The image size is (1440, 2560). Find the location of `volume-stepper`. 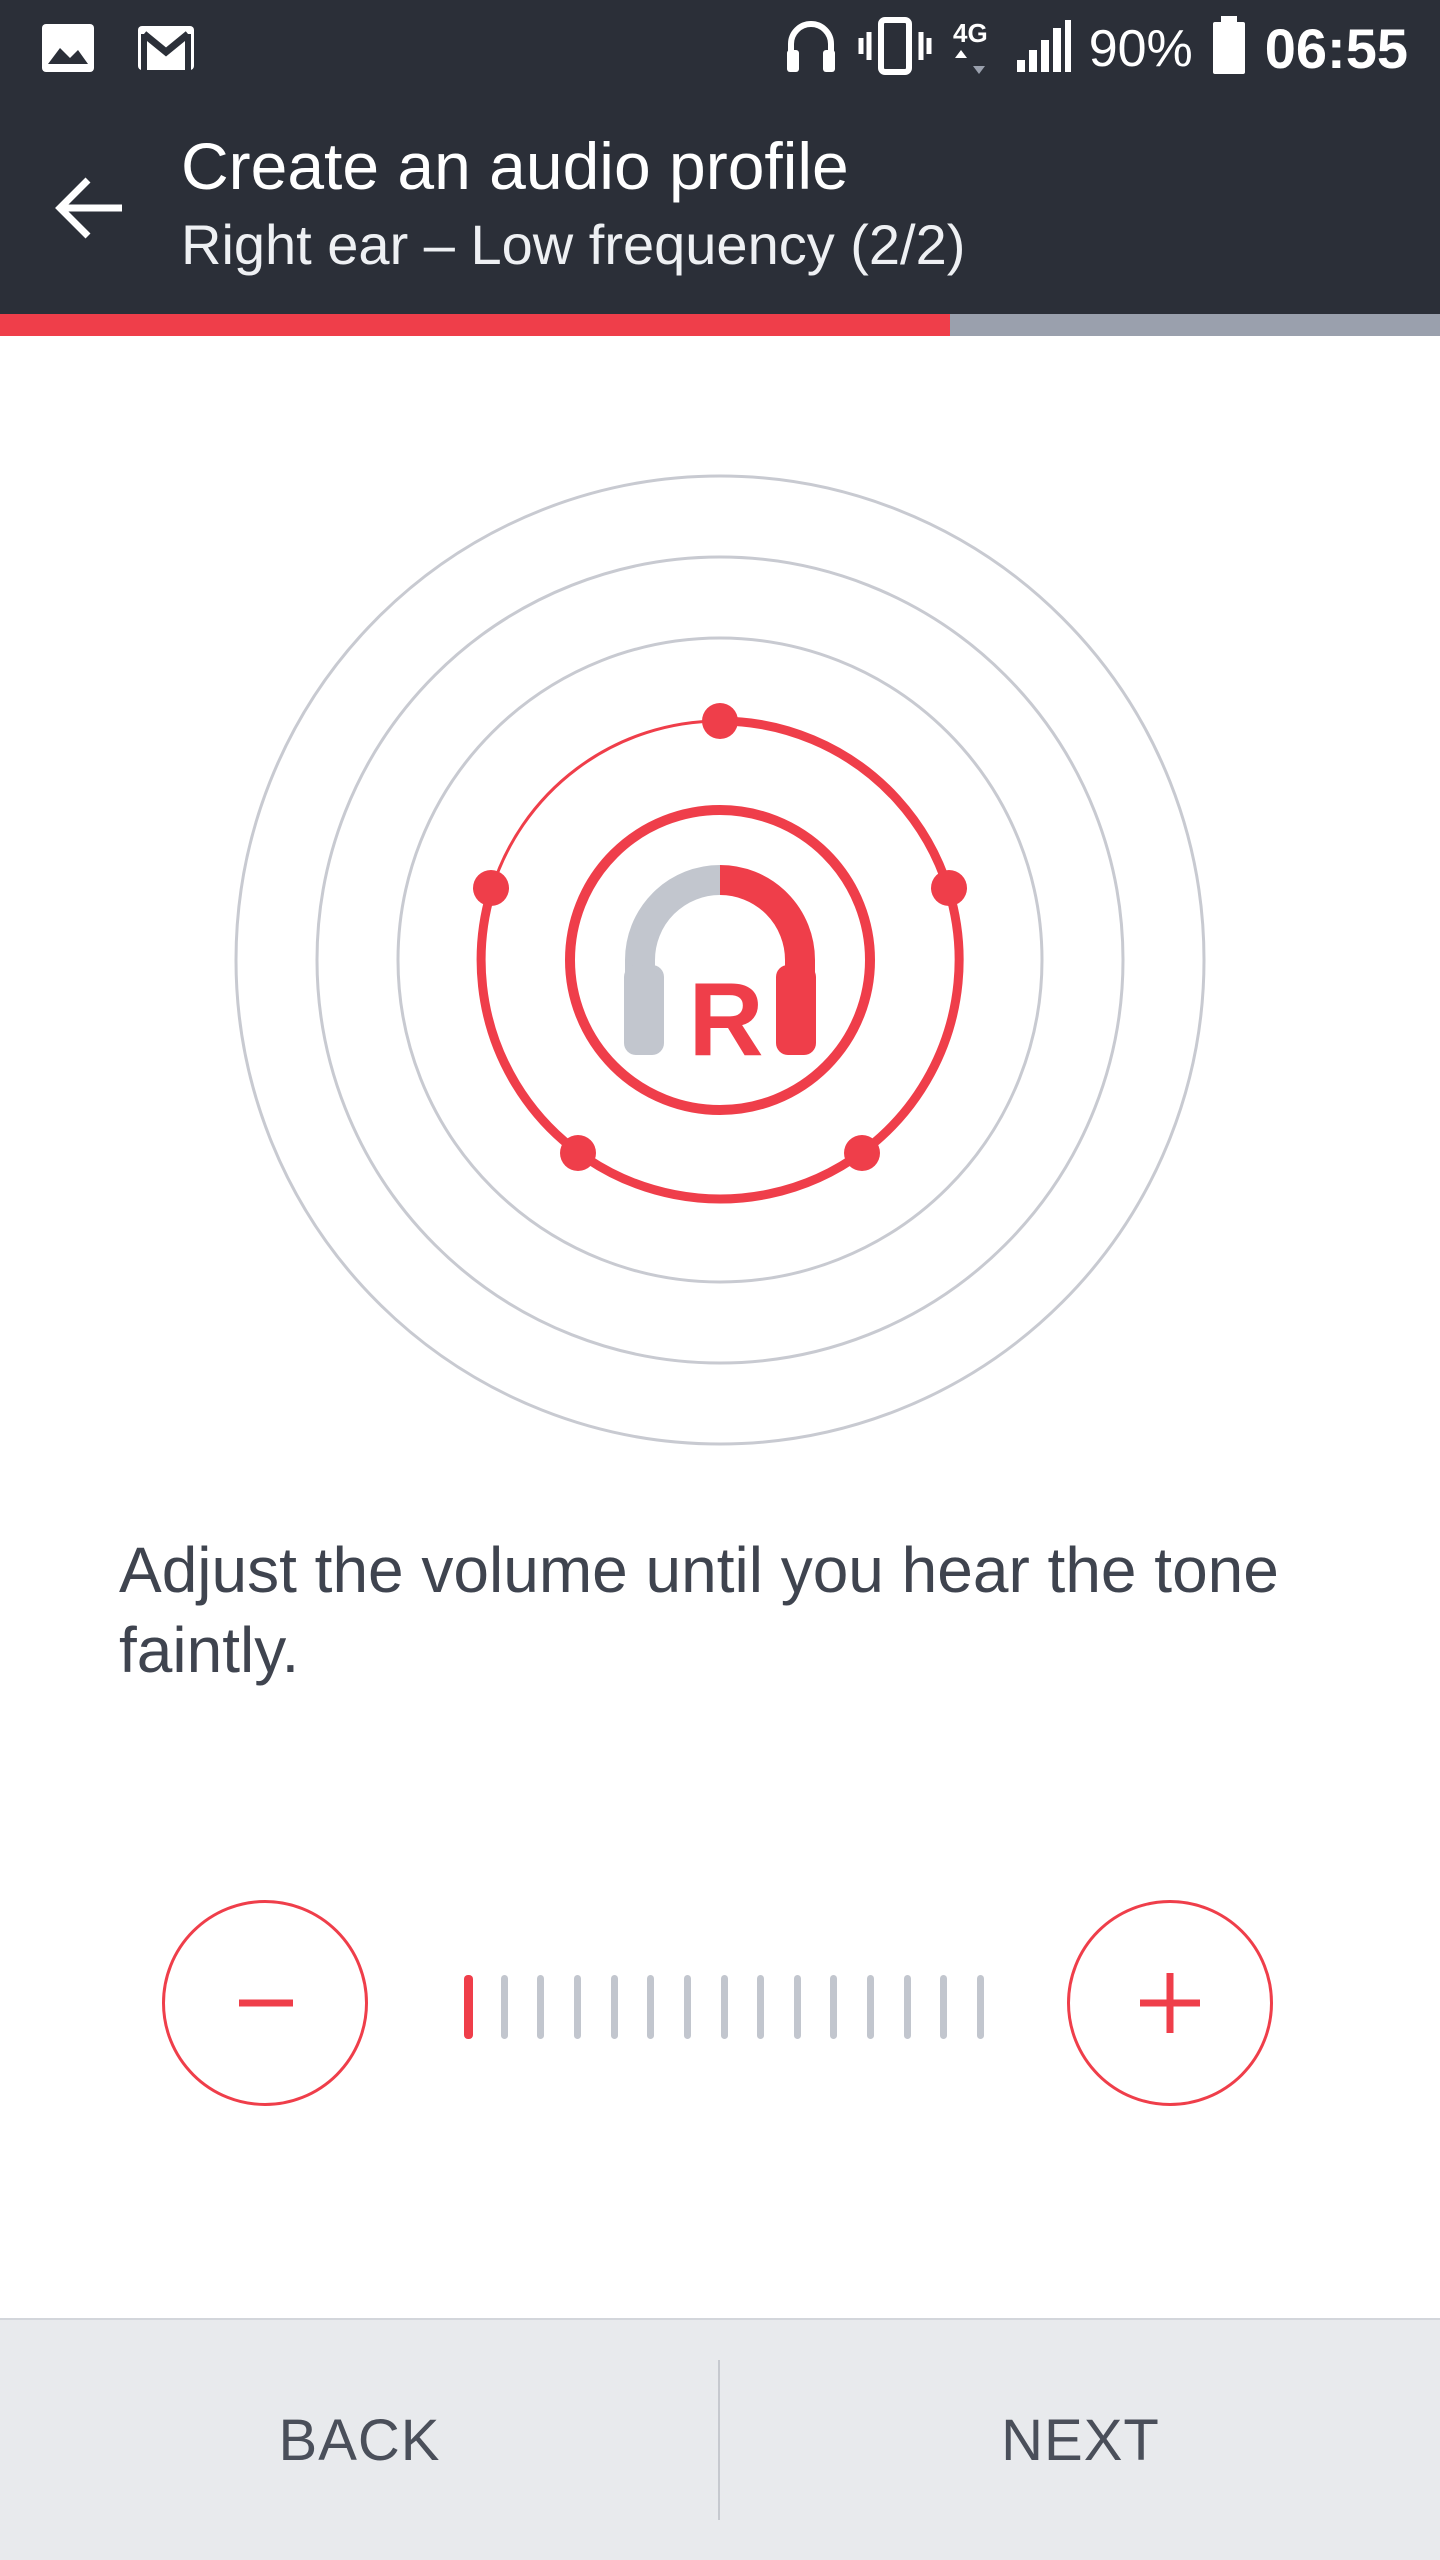

volume-stepper is located at coordinates (720, 2010).